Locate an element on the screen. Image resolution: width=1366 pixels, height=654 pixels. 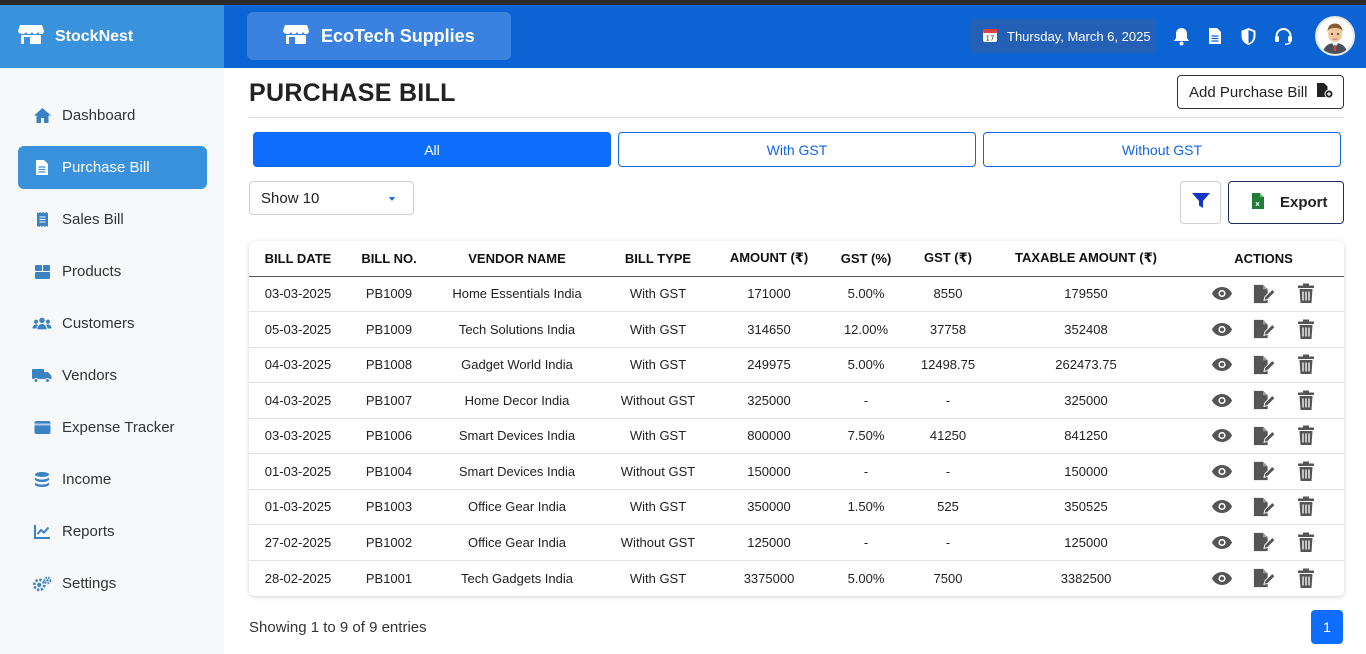
taxable-amount-cell: 3382500 is located at coordinates (1086, 578).